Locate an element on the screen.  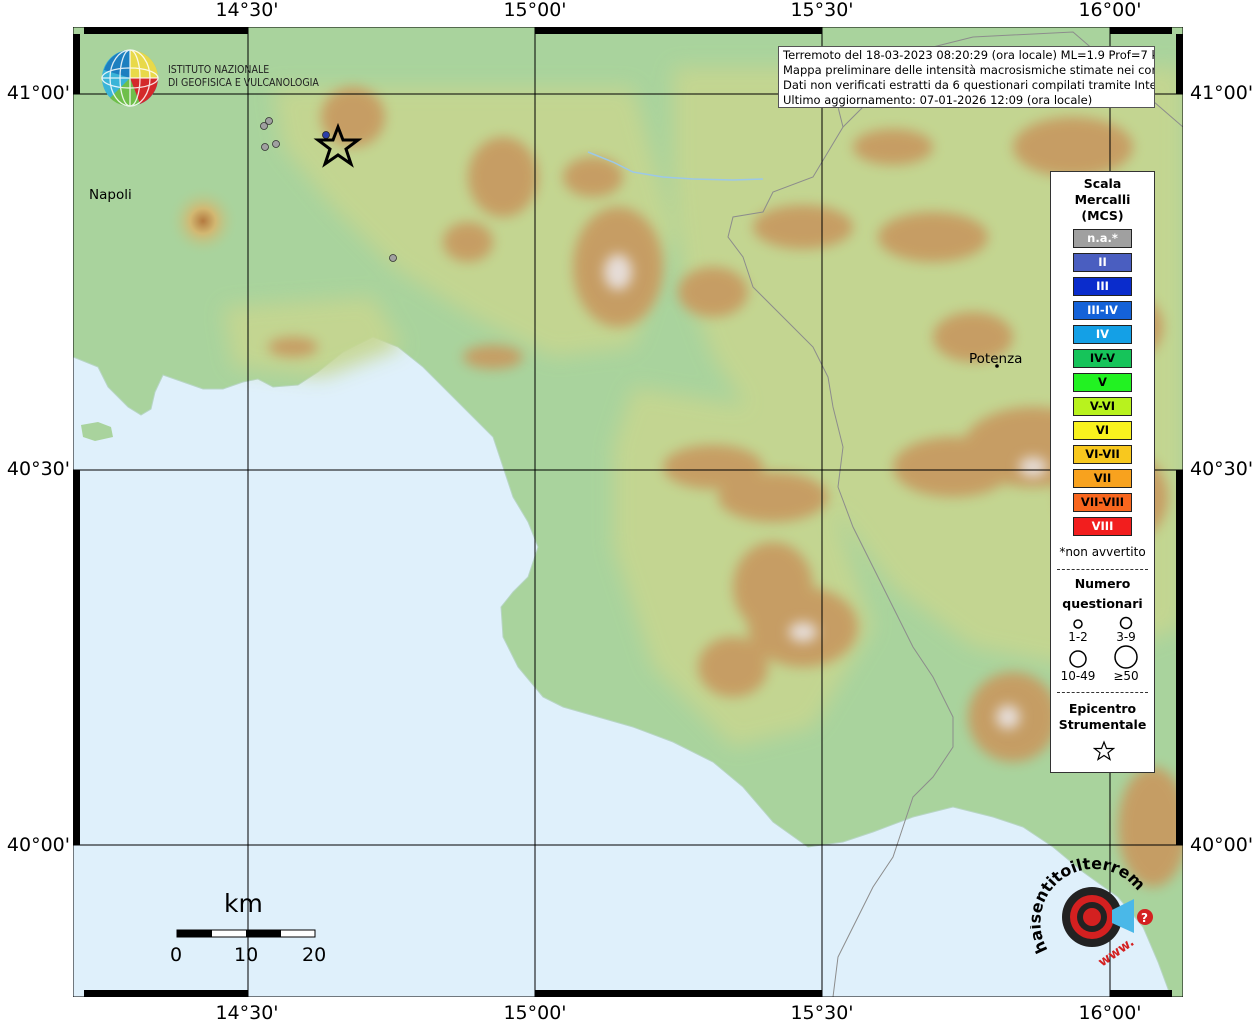
globe-icon is located at coordinates (130, 78).